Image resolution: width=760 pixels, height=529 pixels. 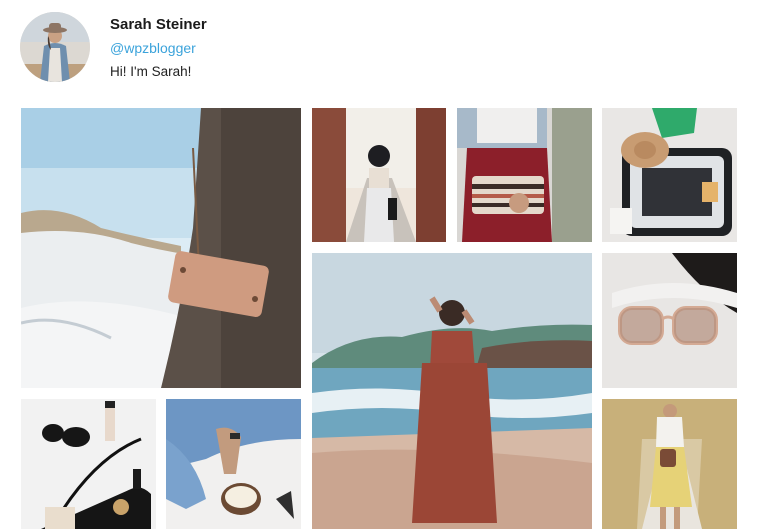 What do you see at coordinates (158, 24) in the screenshot?
I see `profile-name: Sarah Steiner` at bounding box center [158, 24].